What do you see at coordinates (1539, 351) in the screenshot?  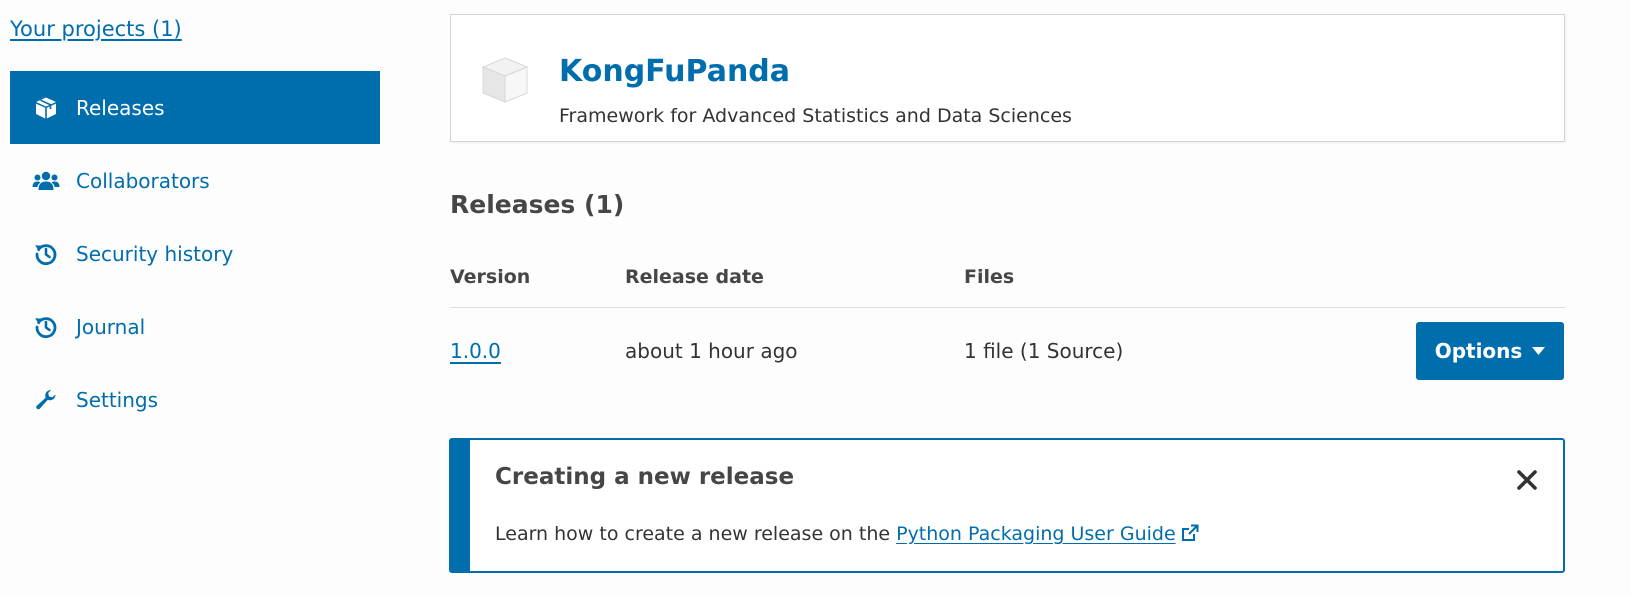 I see `caret-down-icon` at bounding box center [1539, 351].